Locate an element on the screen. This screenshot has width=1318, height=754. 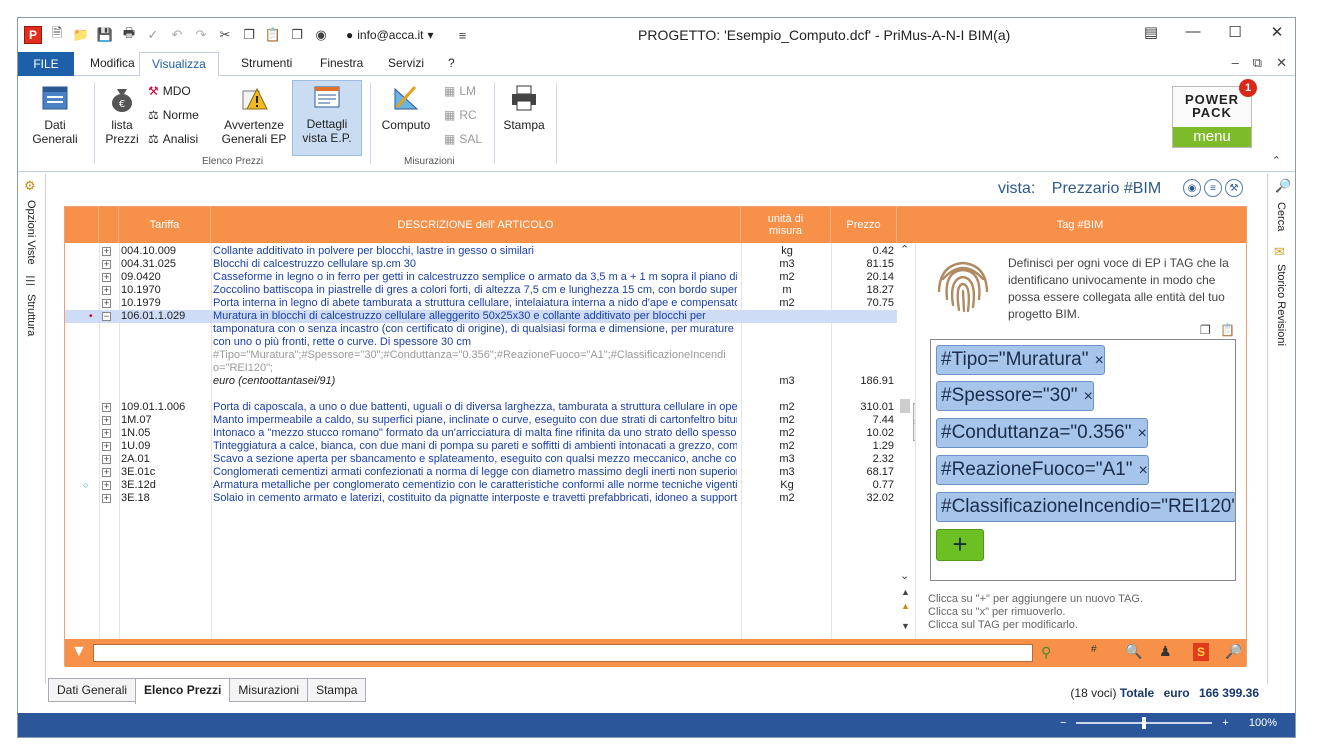
tab-misurazioni: Misurazioni is located at coordinates (268, 690).